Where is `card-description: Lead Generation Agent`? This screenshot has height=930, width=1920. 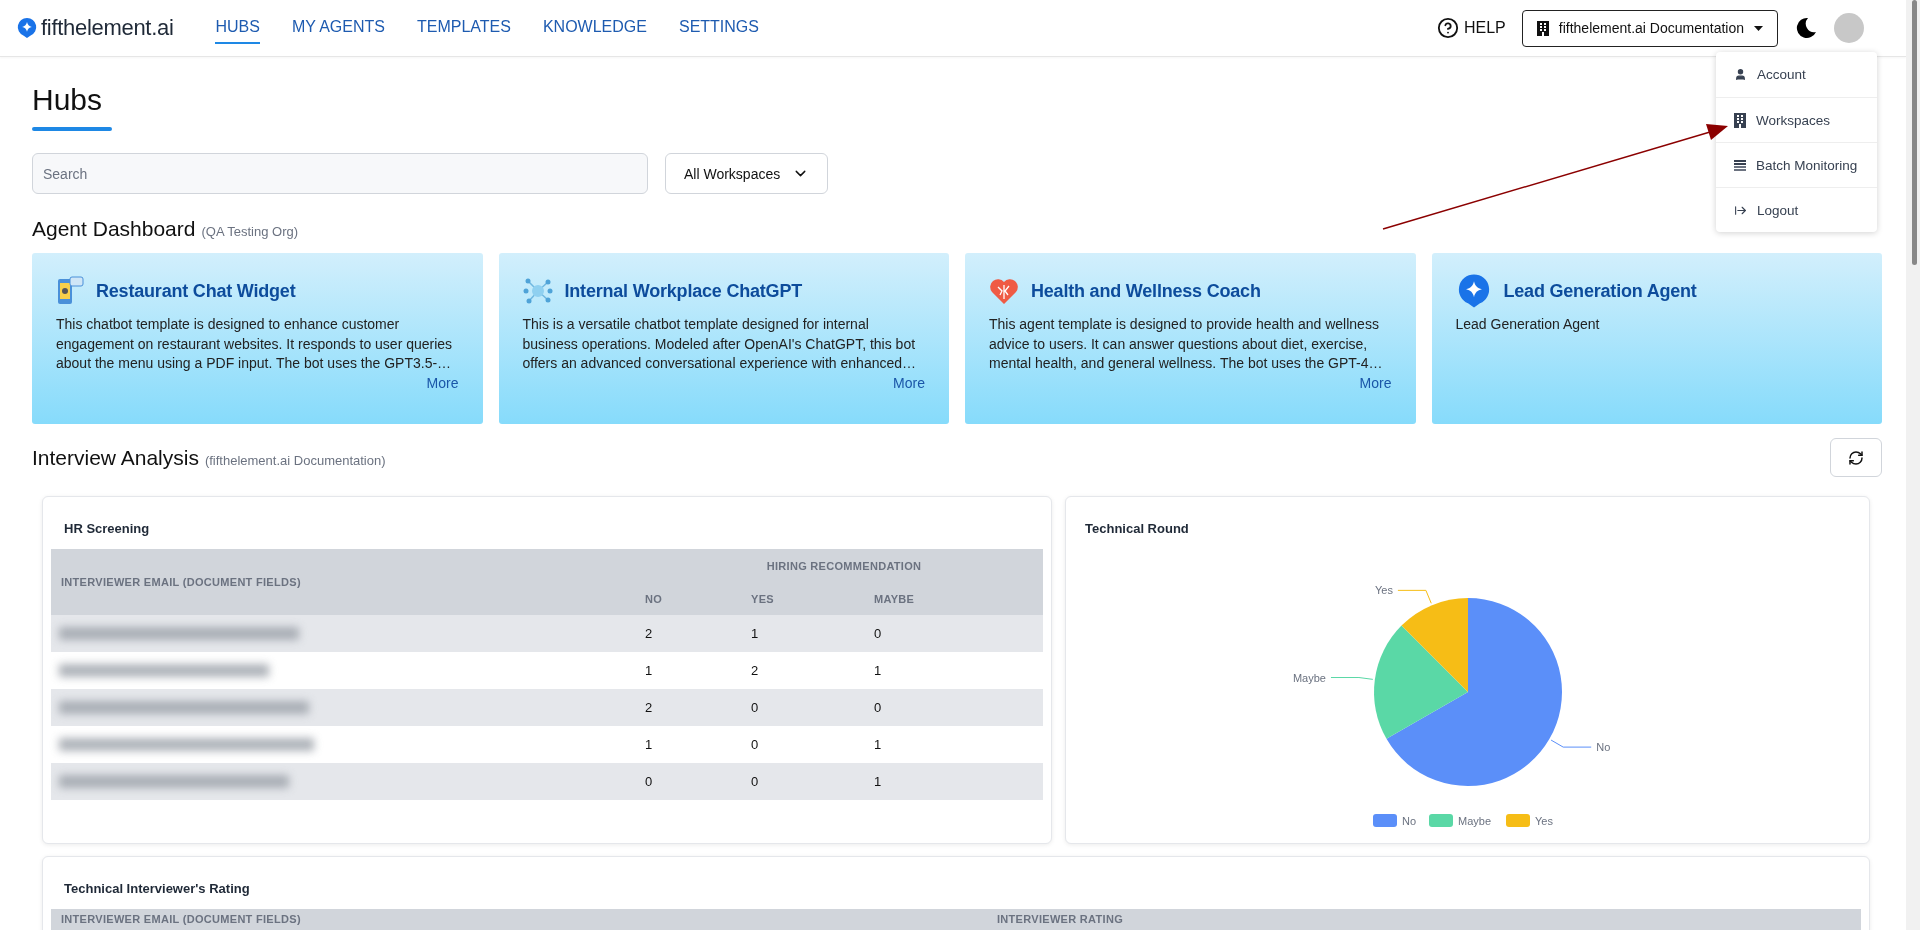
card-description: Lead Generation Agent is located at coordinates (1528, 324).